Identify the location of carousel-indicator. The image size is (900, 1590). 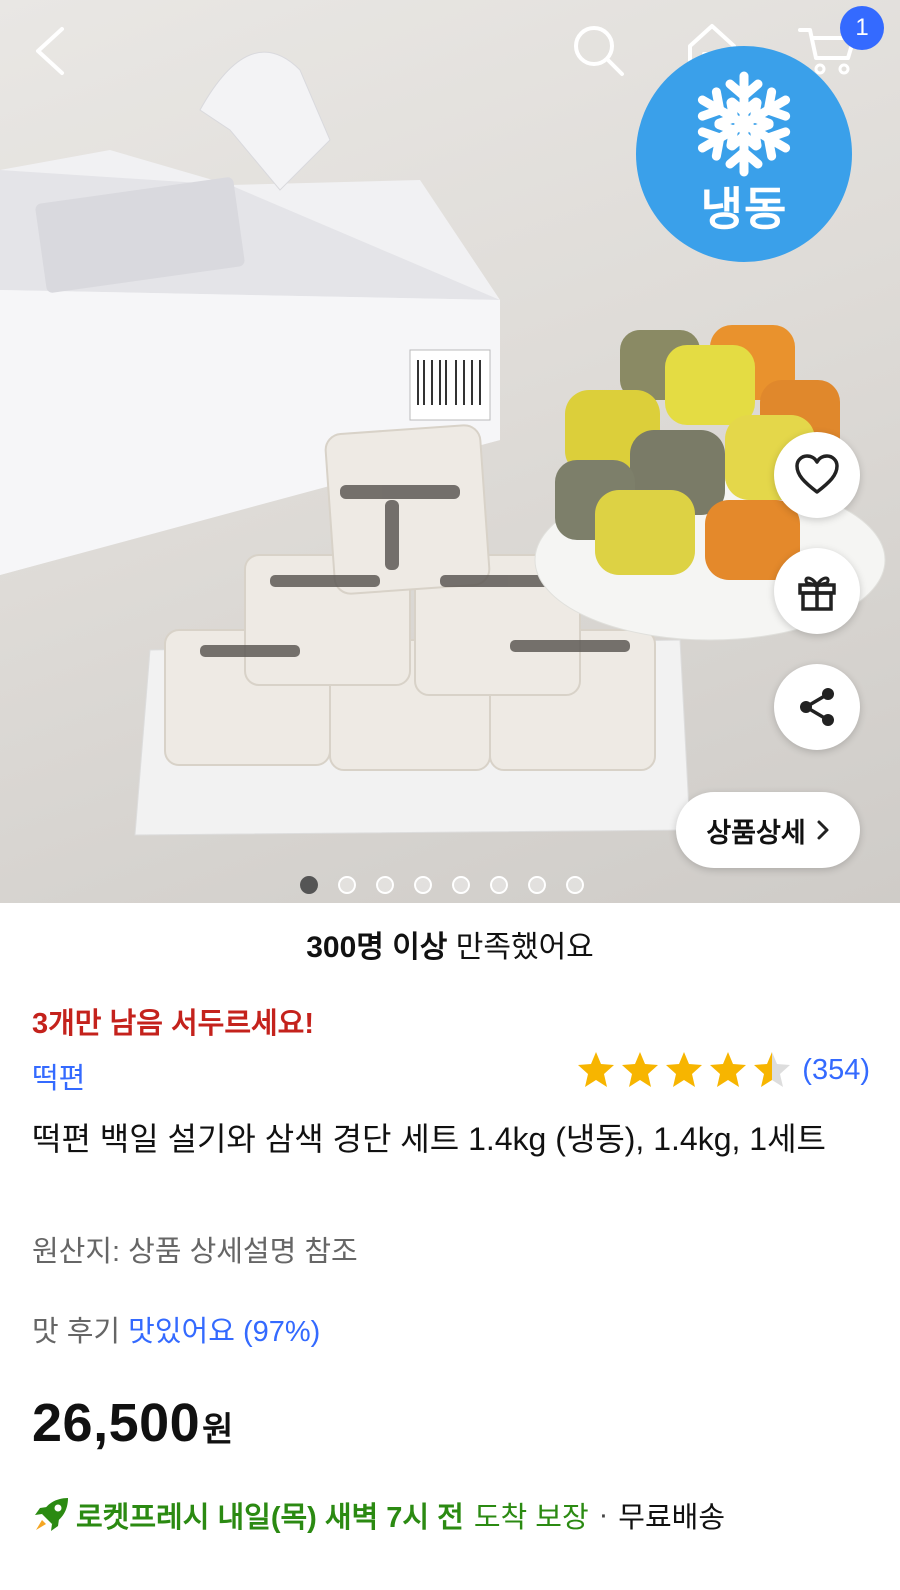
(450, 886).